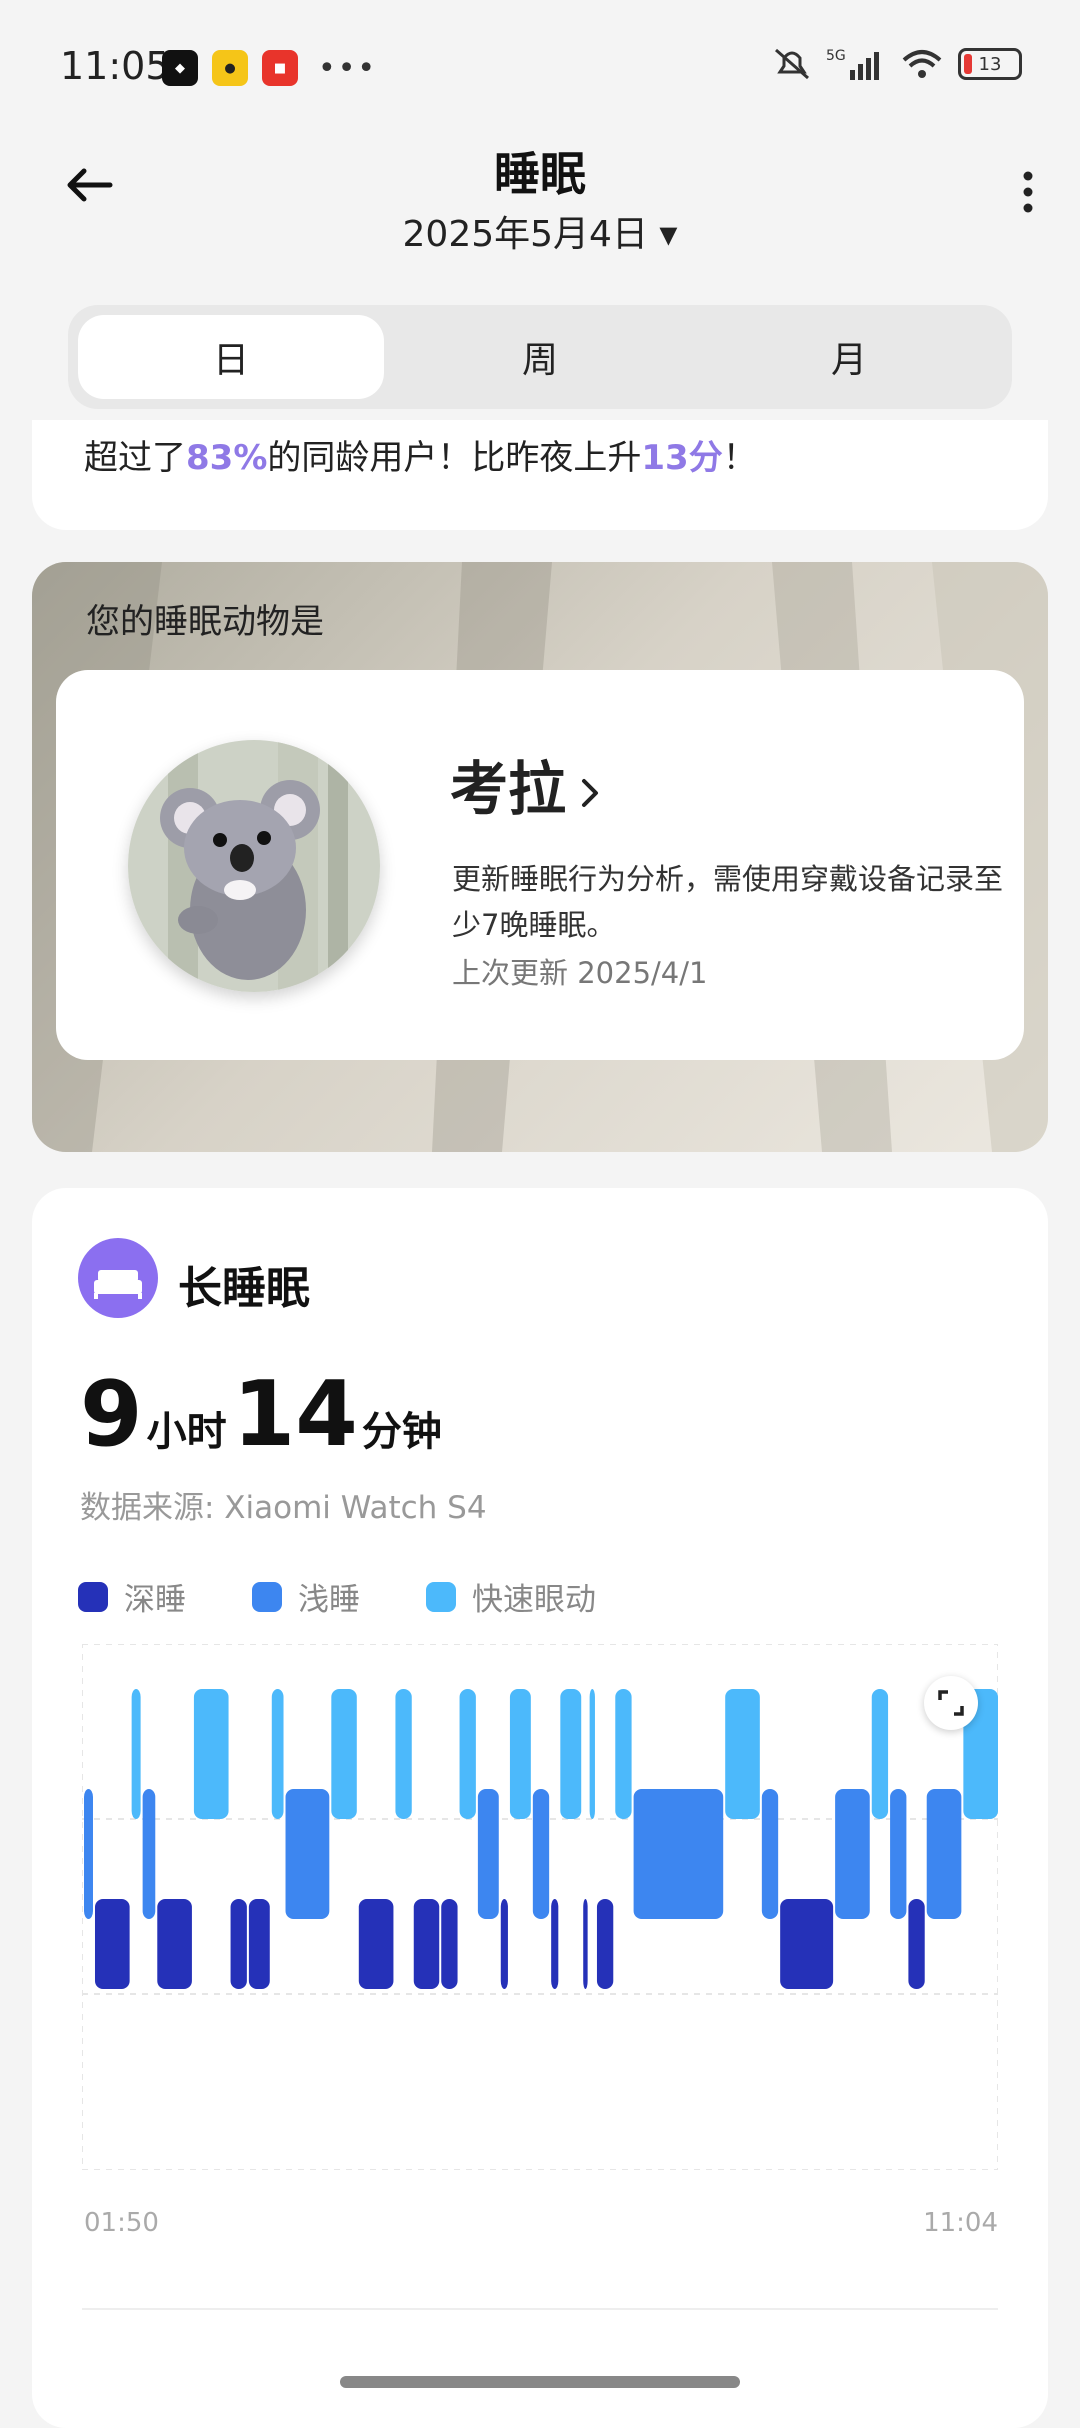 Image resolution: width=1080 pixels, height=2428 pixels. What do you see at coordinates (230, 68) in the screenshot?
I see `app-notification-icon: ●` at bounding box center [230, 68].